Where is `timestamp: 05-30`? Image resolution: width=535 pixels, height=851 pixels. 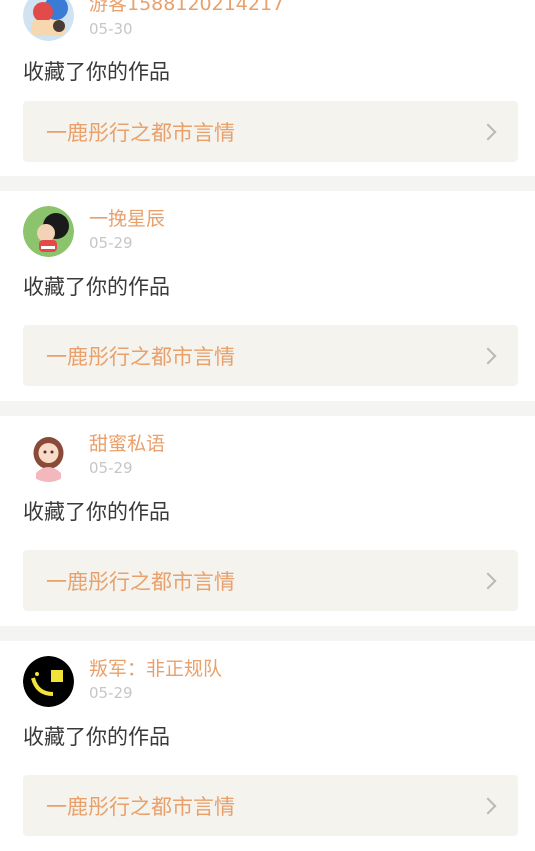
timestamp: 05-30 is located at coordinates (111, 29).